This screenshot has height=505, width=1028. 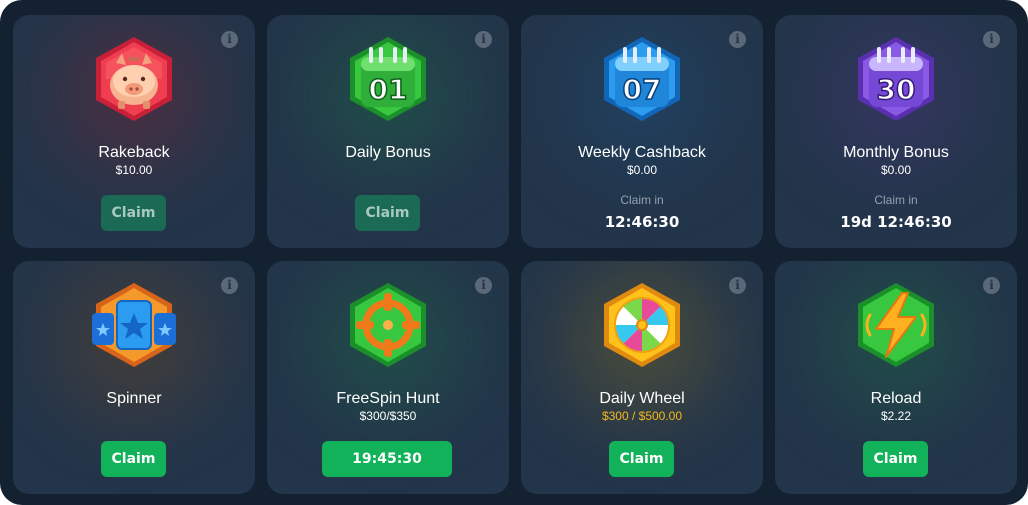 What do you see at coordinates (642, 89) in the screenshot?
I see `calendar-number: 07` at bounding box center [642, 89].